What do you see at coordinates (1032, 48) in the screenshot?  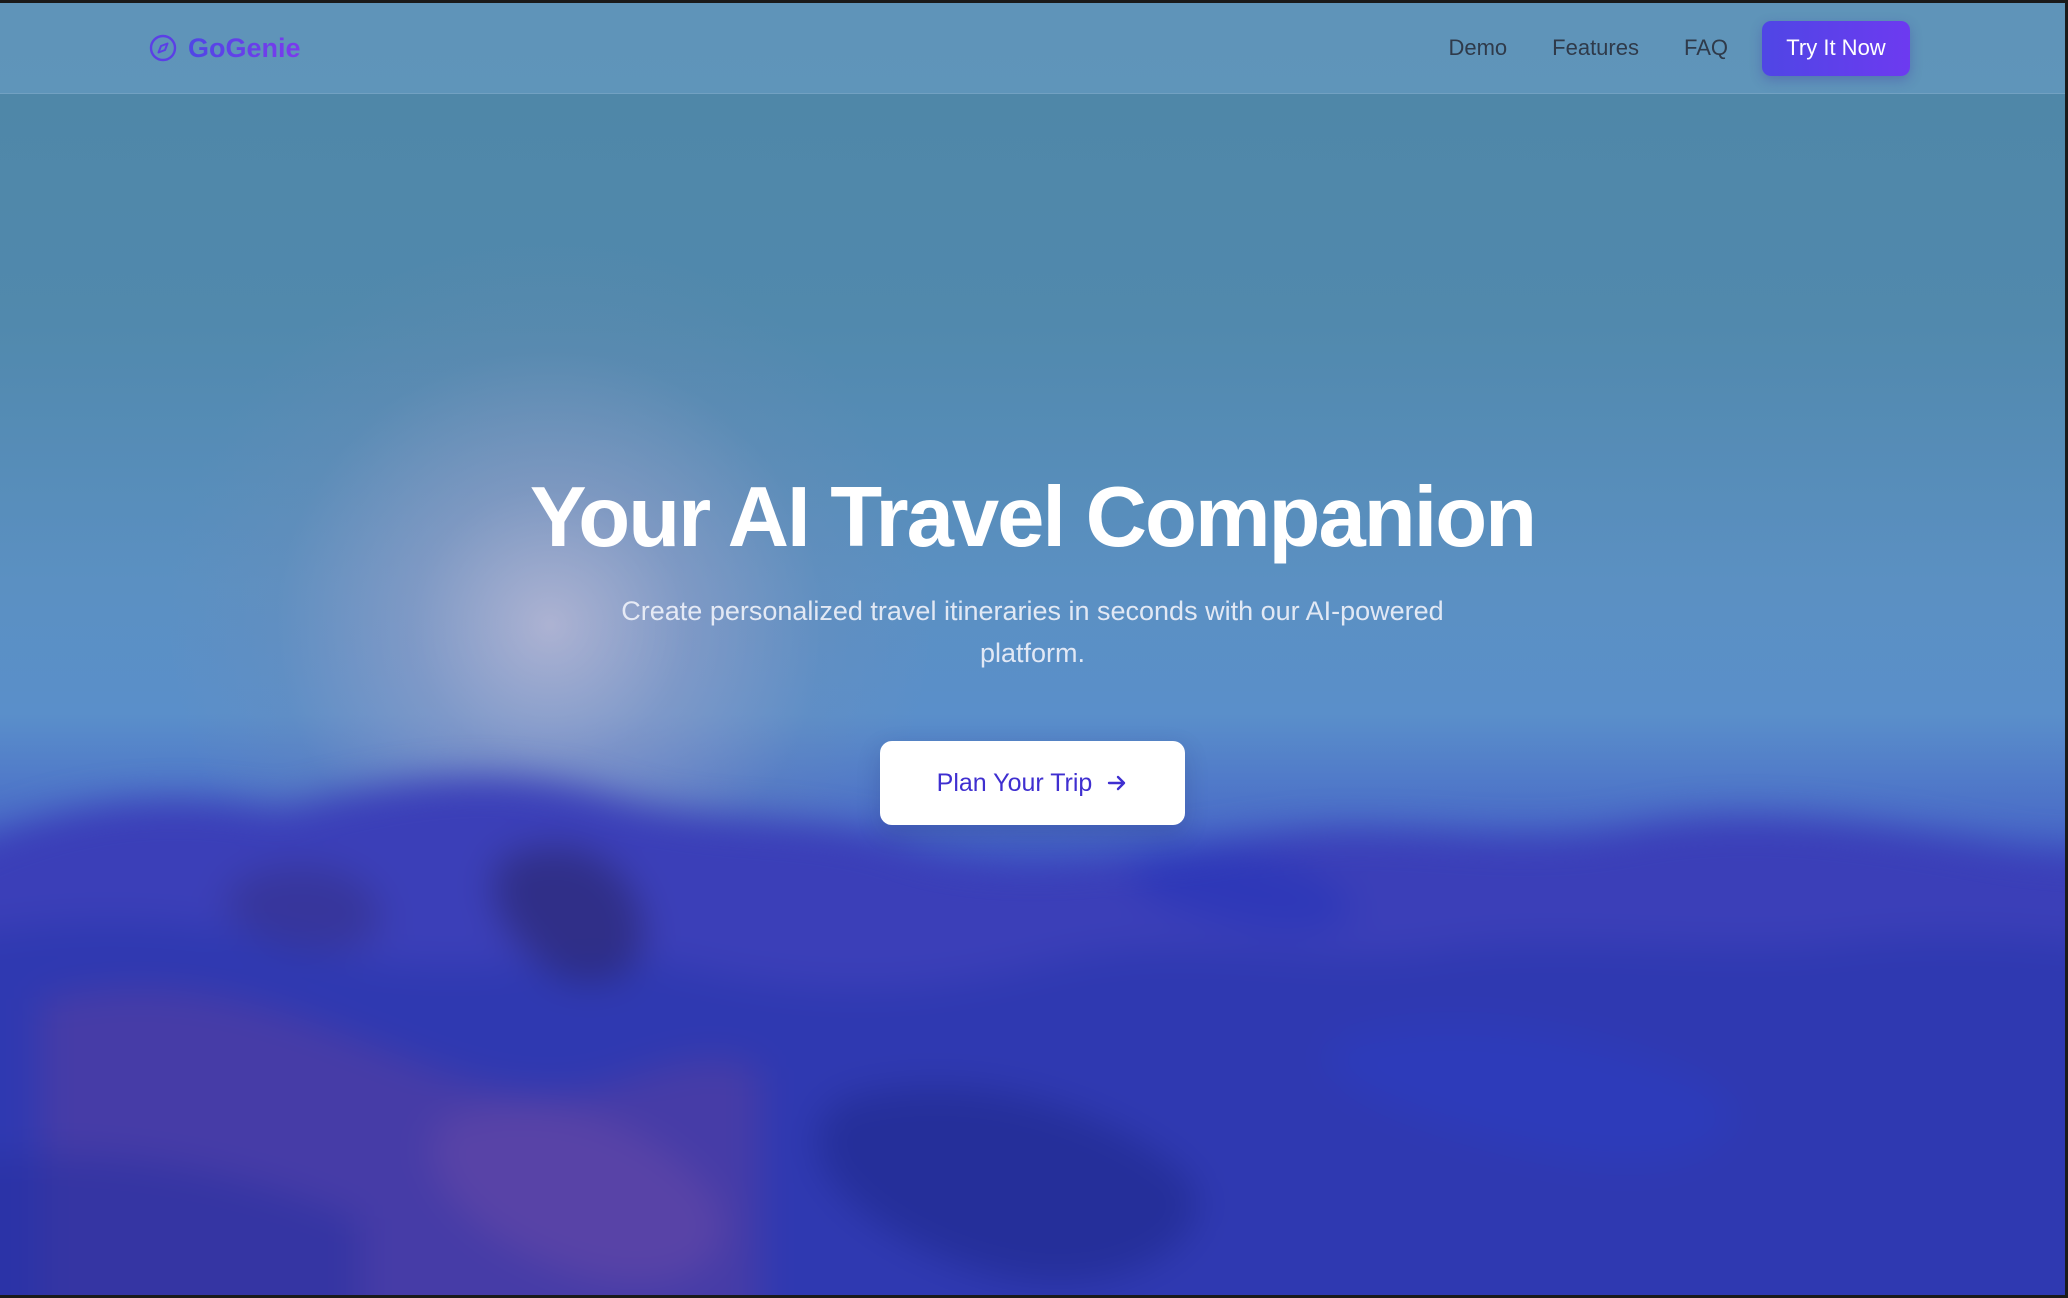 I see `top-navbar: GoGenie Demo Features FAQ Try It Now` at bounding box center [1032, 48].